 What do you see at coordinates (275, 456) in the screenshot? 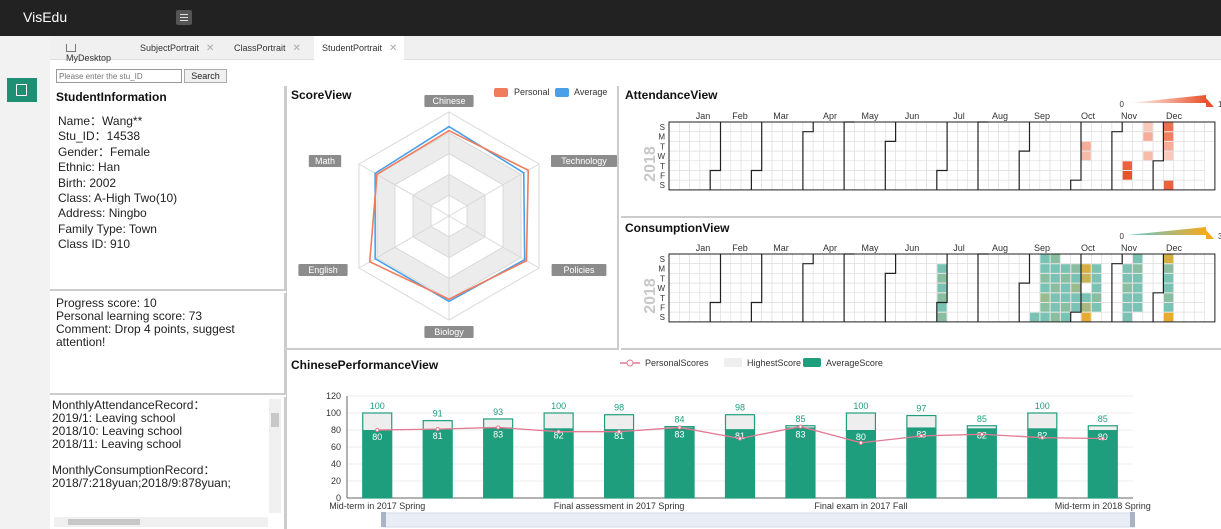
I see `records-vertical-scrollbar` at bounding box center [275, 456].